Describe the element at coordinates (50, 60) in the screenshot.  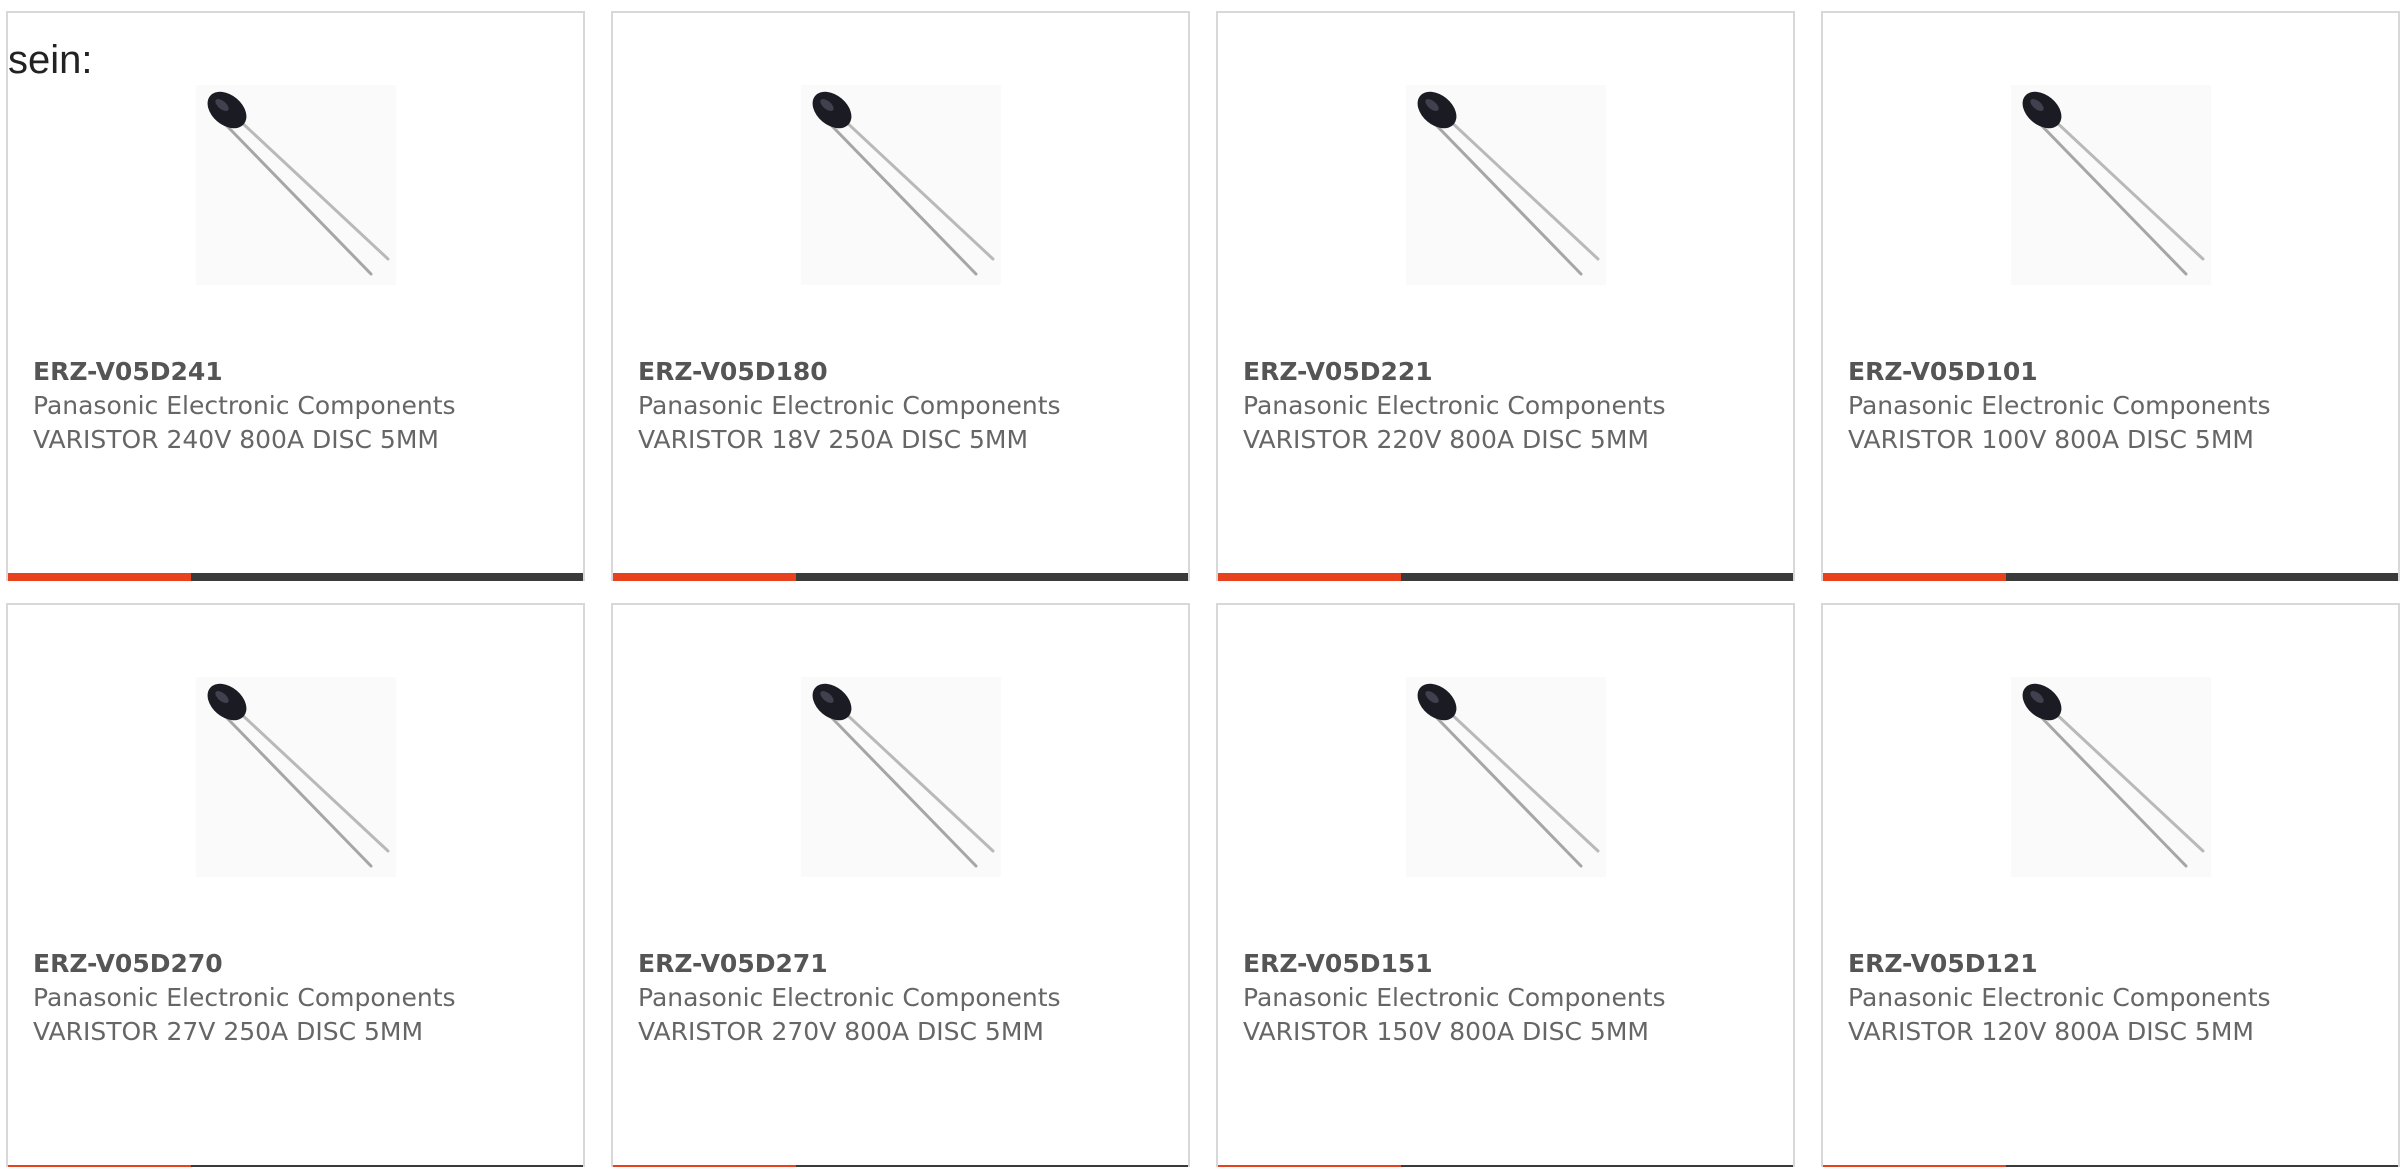
I see `intro-text: sein:` at that location.